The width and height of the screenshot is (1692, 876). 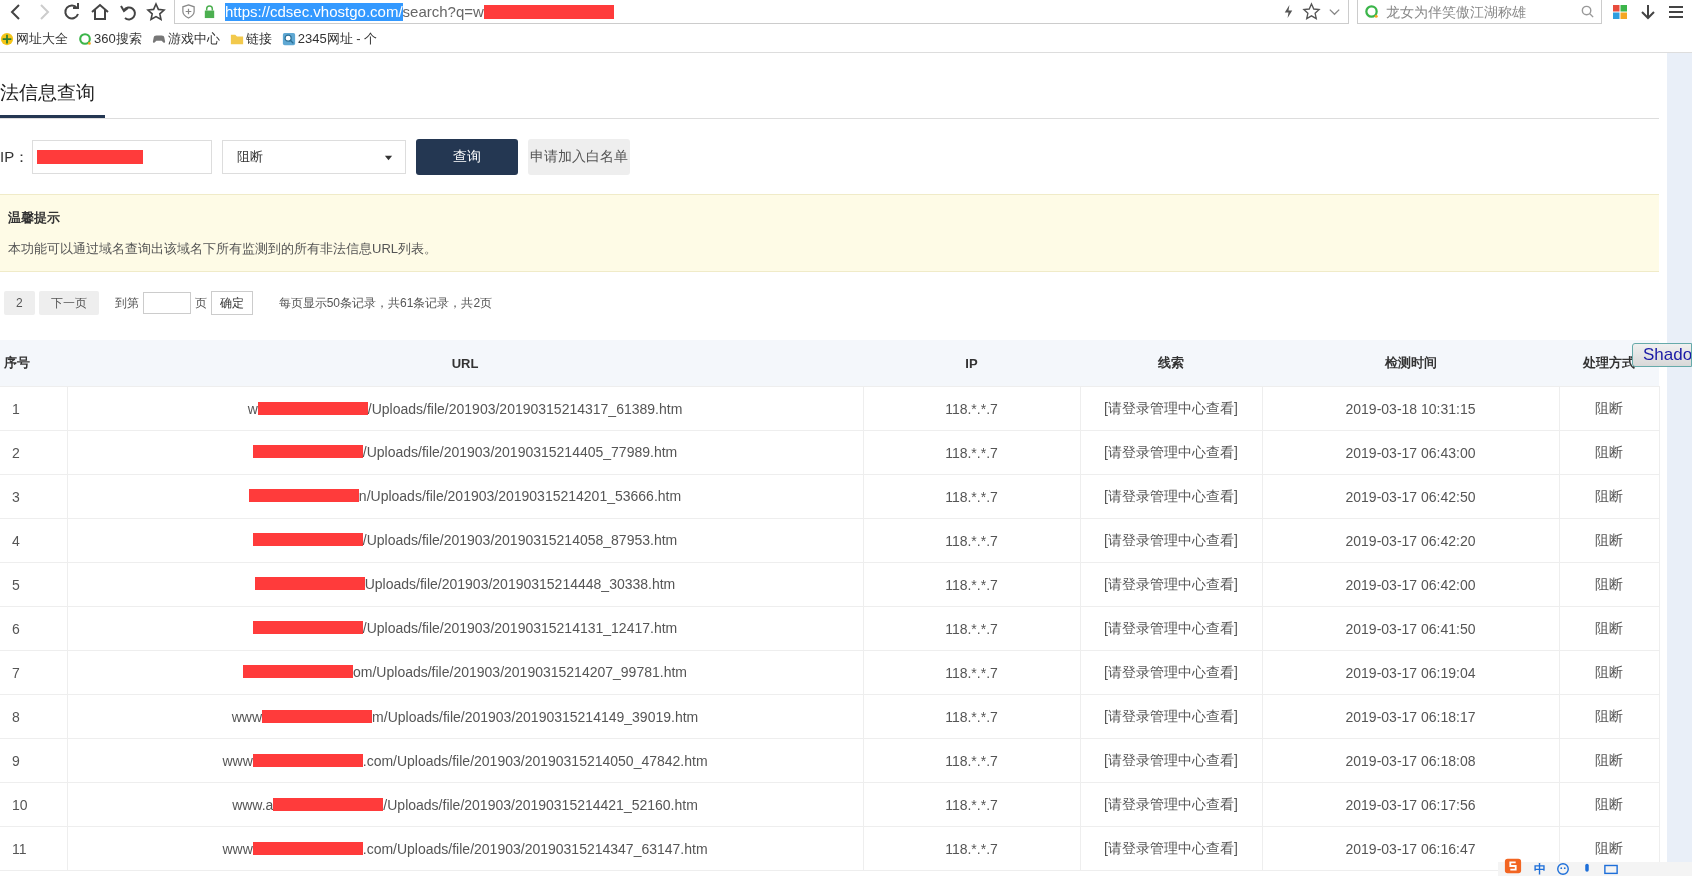 I want to click on table-cell: 6, so click(x=16, y=628).